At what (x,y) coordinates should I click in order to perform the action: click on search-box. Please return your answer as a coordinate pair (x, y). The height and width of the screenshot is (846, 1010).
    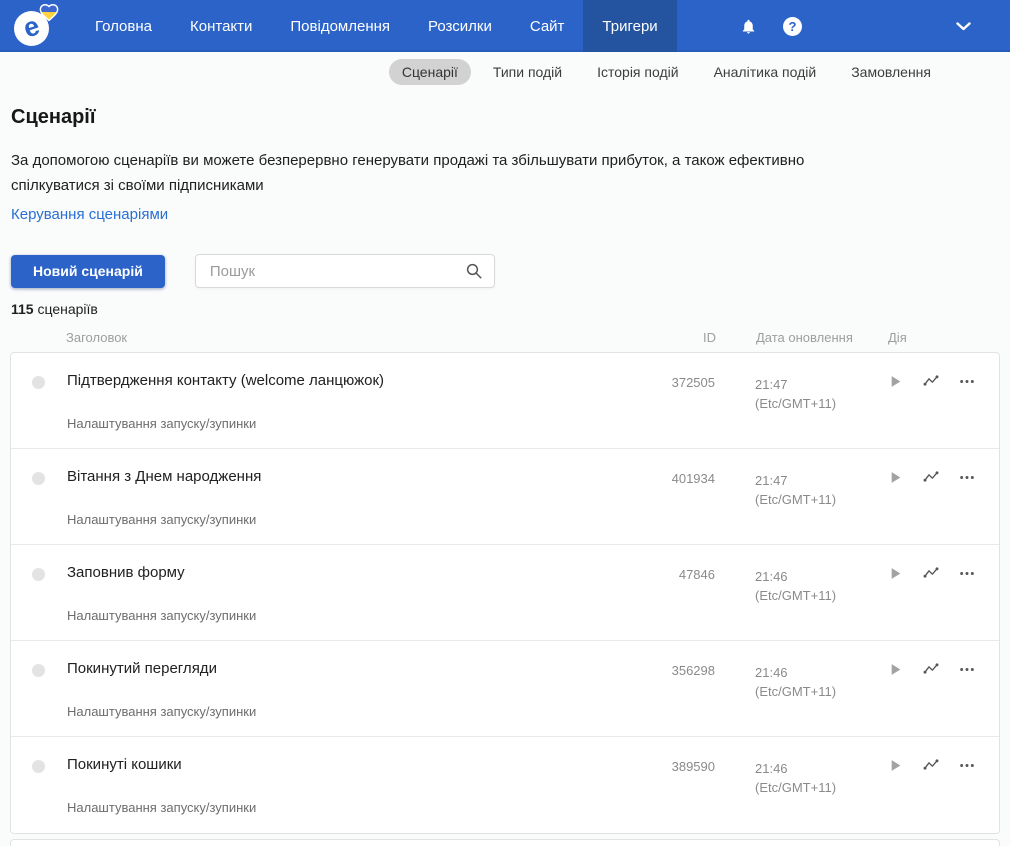
    Looking at the image, I should click on (344, 271).